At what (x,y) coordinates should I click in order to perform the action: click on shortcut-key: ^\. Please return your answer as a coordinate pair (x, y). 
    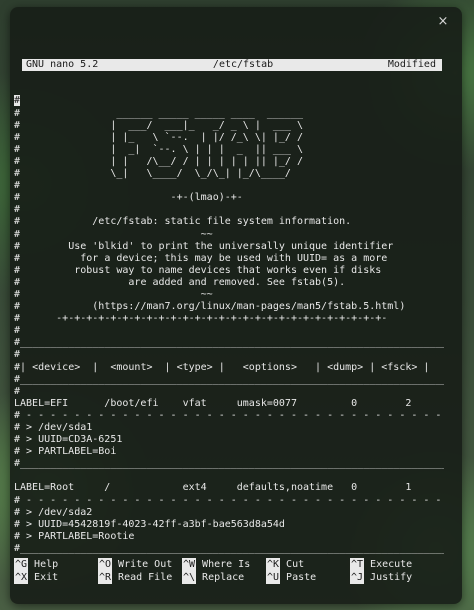
    Looking at the image, I should click on (189, 577).